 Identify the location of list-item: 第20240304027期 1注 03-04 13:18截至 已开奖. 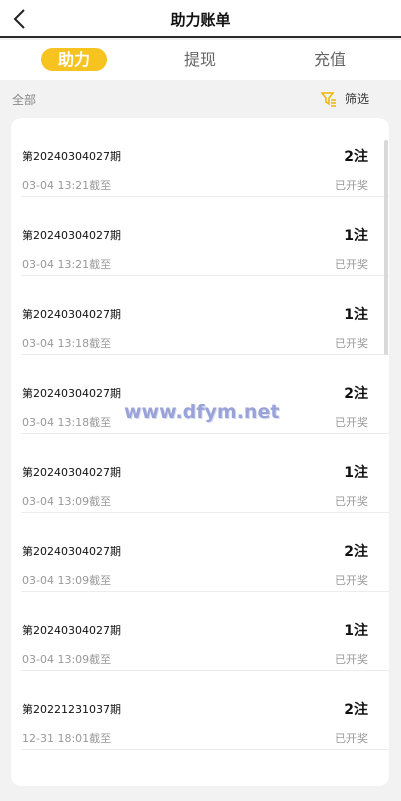
(205, 315).